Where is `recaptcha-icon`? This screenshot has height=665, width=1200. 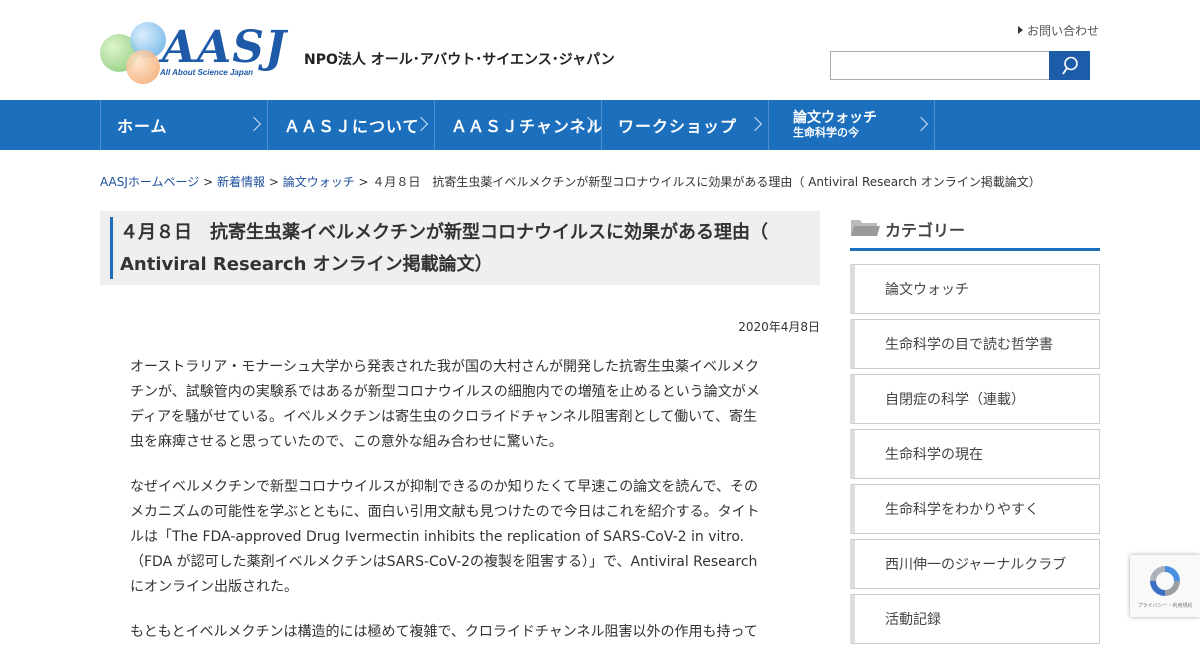 recaptcha-icon is located at coordinates (1165, 581).